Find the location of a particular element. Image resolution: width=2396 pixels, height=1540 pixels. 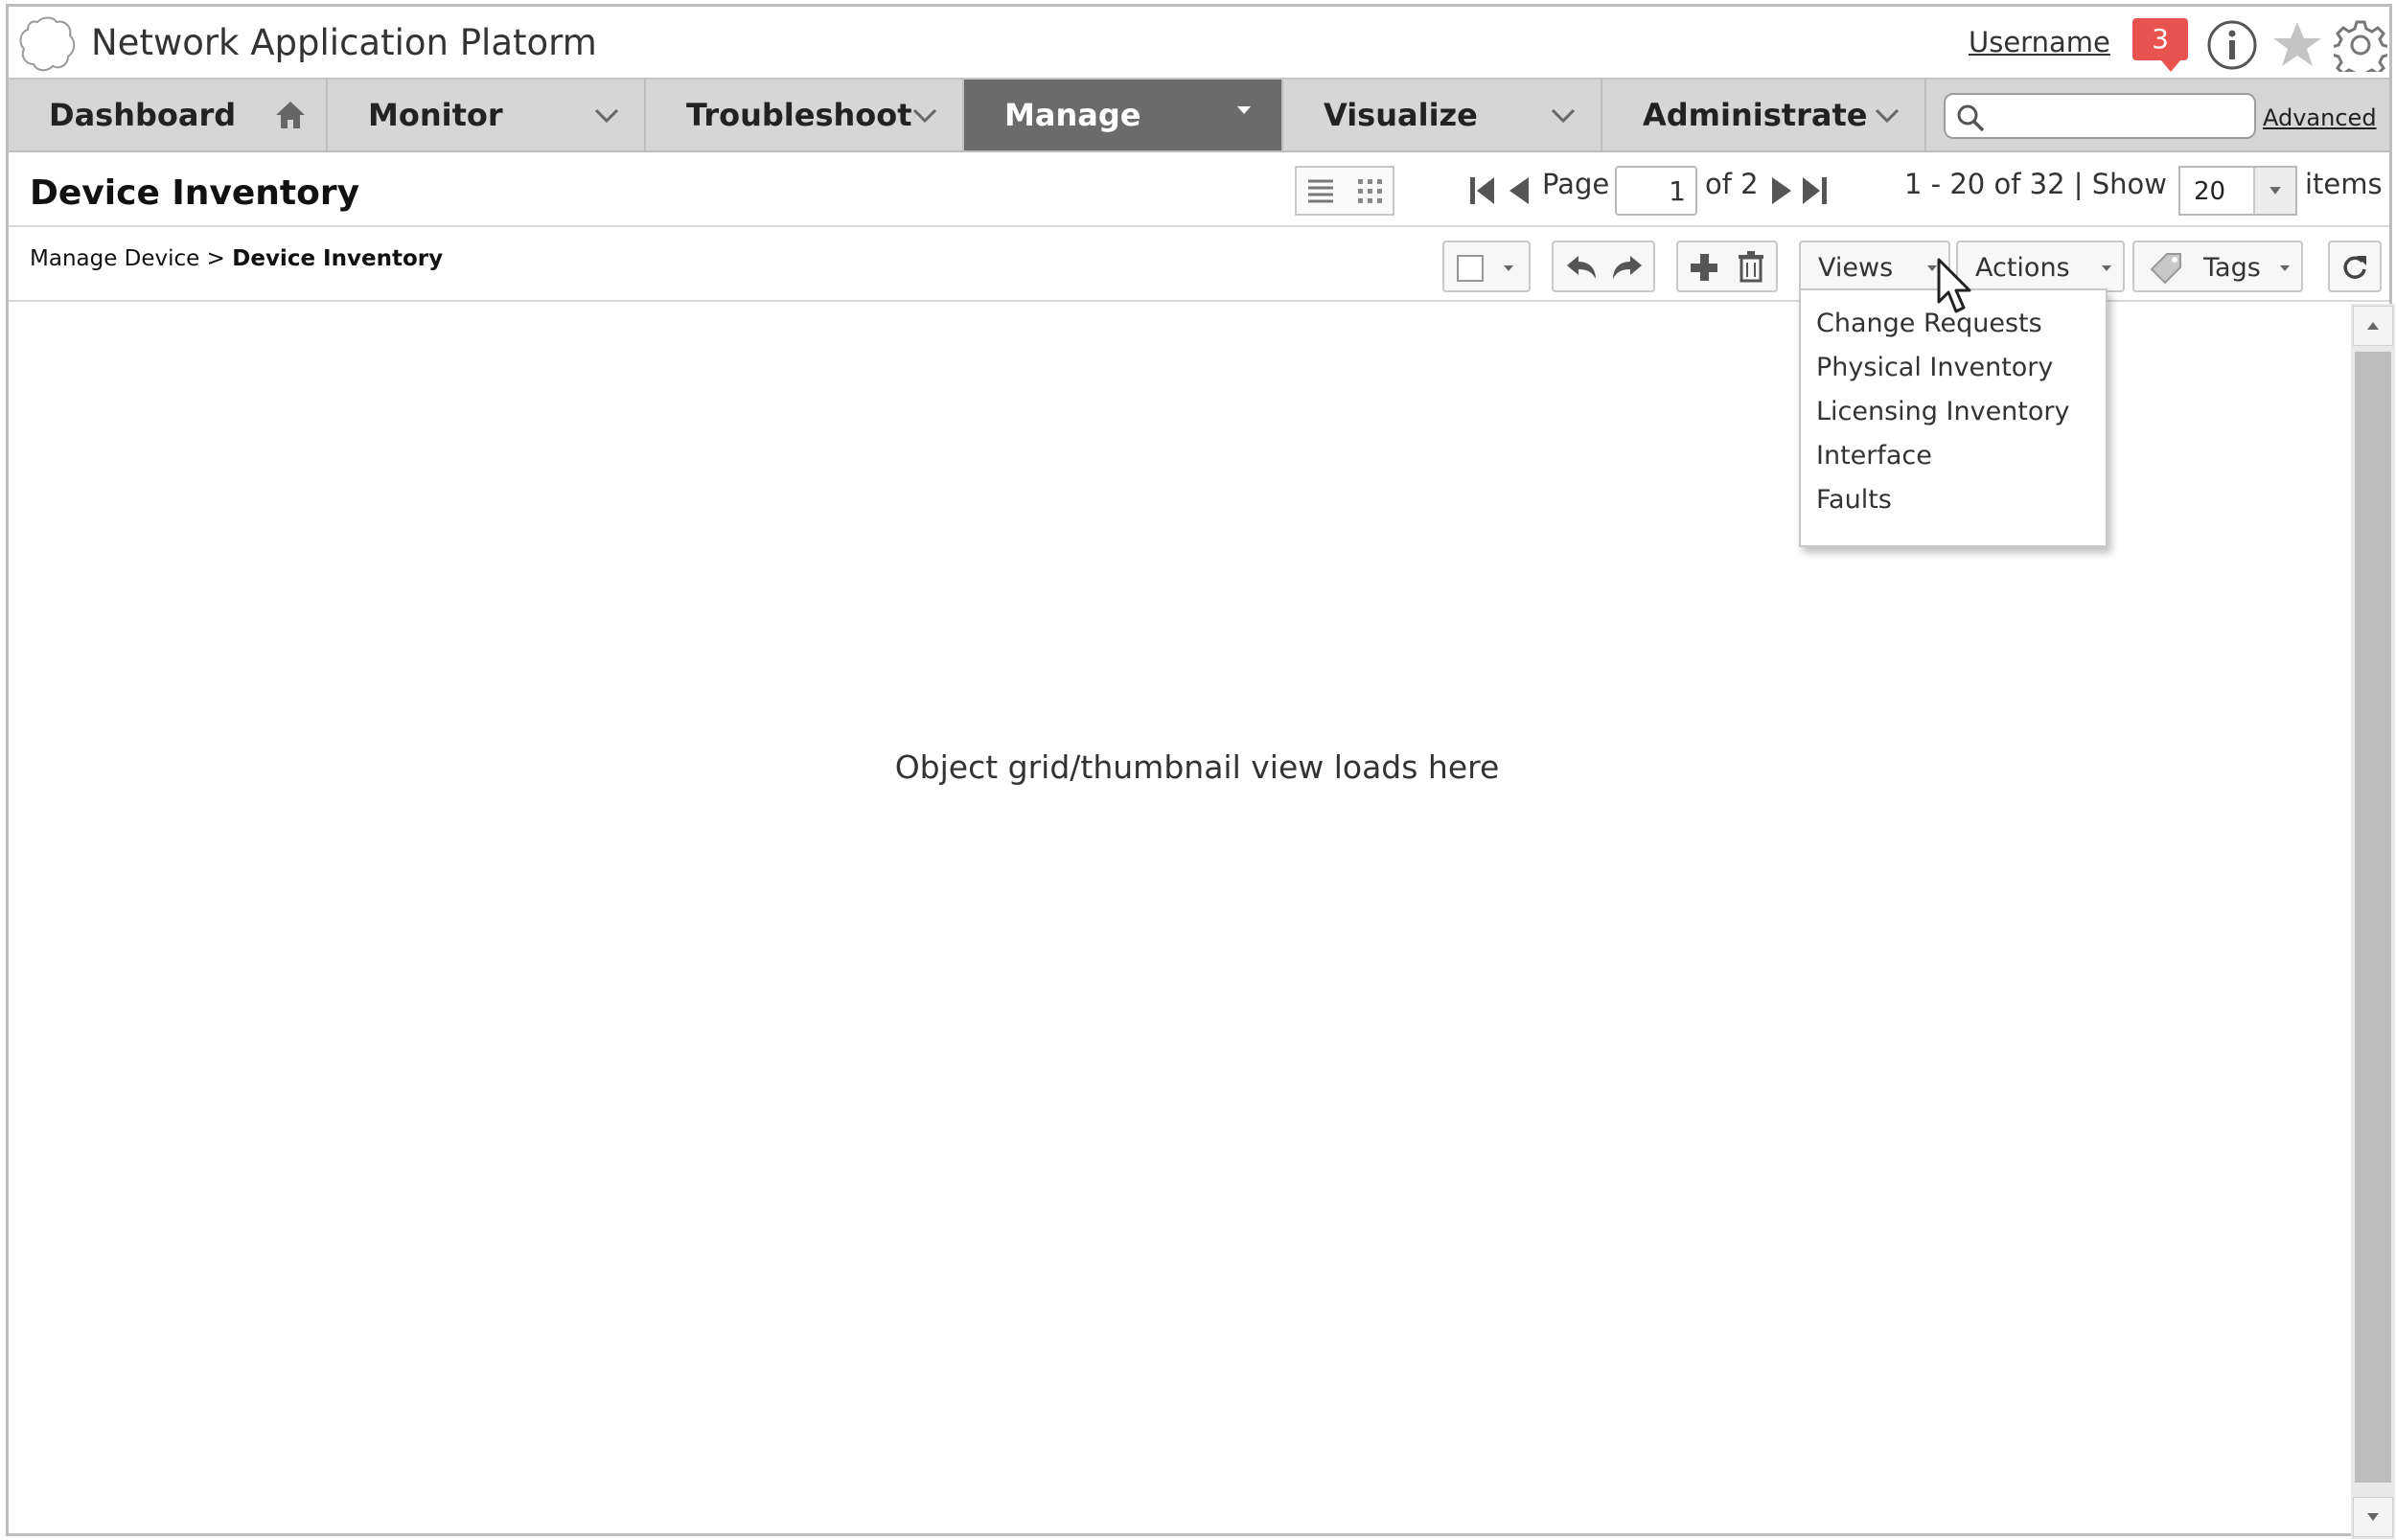

first-page-icon is located at coordinates (1482, 190).